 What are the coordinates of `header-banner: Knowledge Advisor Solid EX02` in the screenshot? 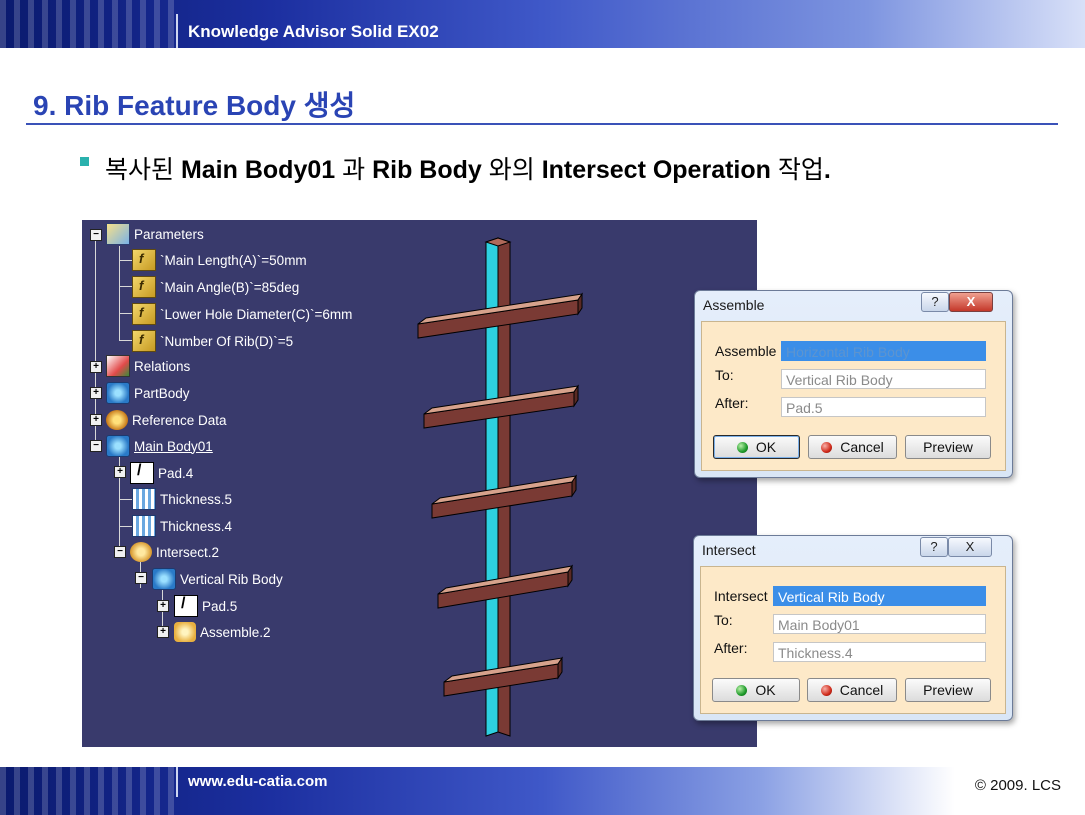 It's located at (542, 24).